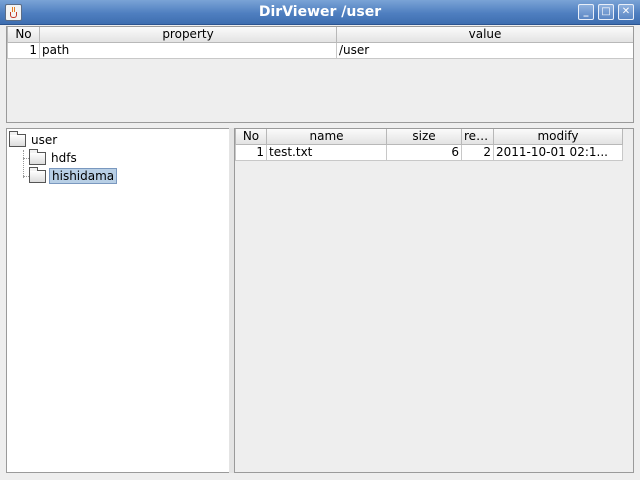 This screenshot has height=480, width=640. Describe the element at coordinates (188, 35) in the screenshot. I see `column-header-property: property` at that location.